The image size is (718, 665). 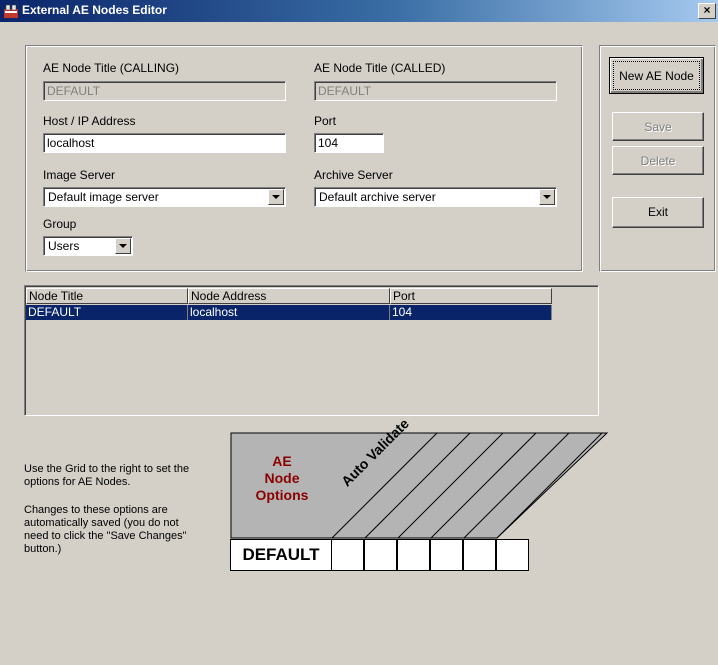 I want to click on port-label: Port, so click(x=325, y=121).